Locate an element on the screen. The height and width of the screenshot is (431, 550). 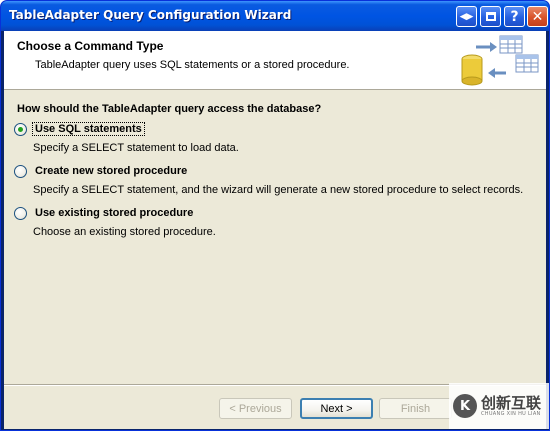
option-create-new-stored-procedure: Create new stored procedure is located at coordinates (101, 171).